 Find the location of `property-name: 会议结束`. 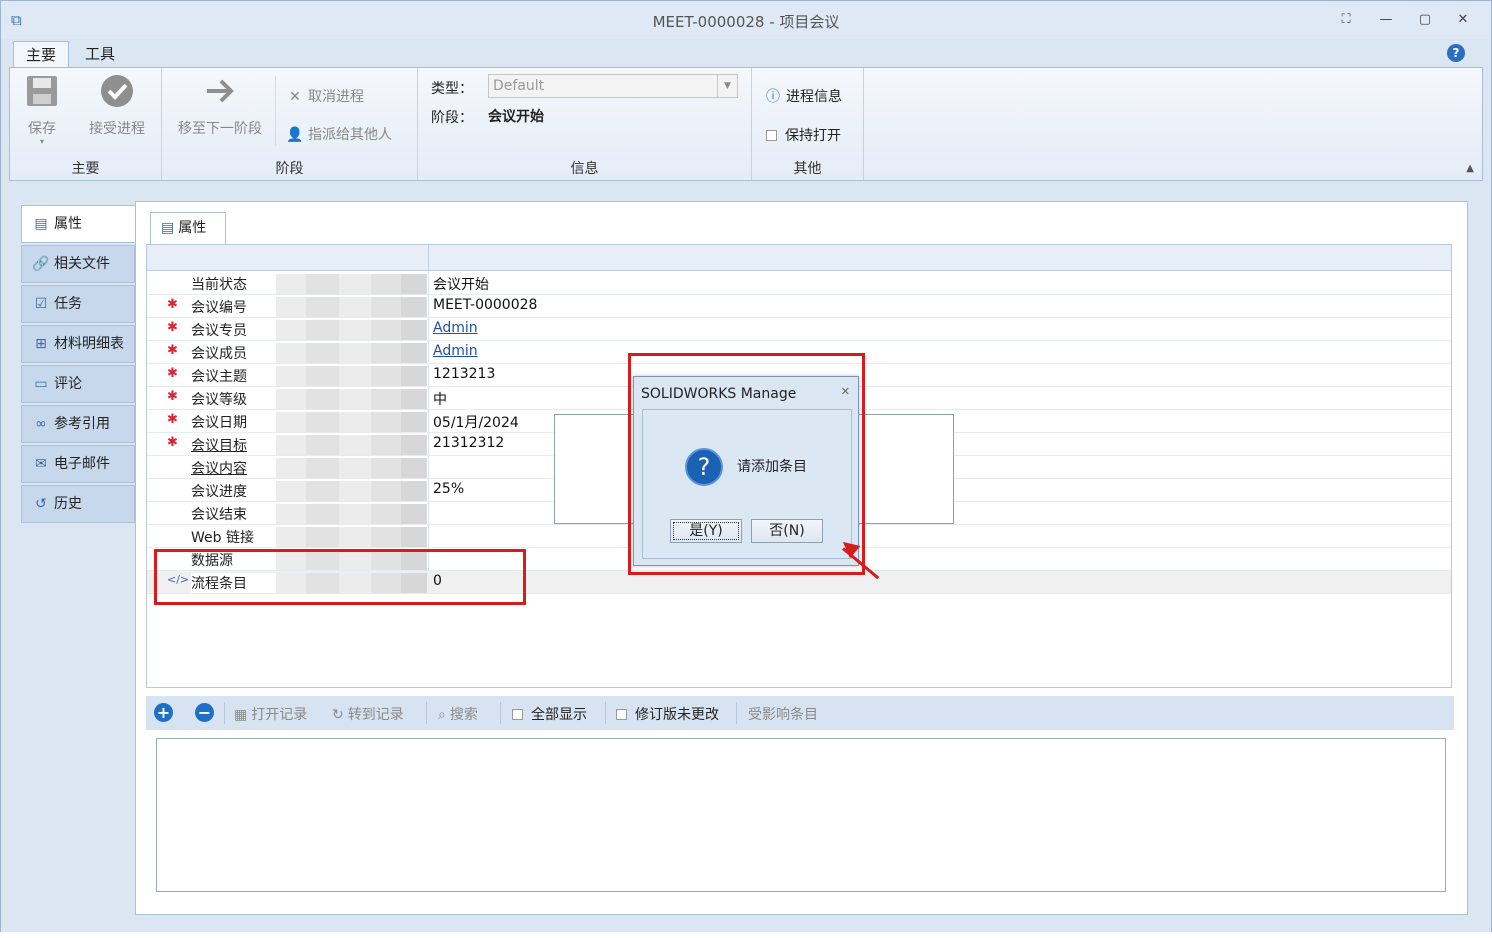

property-name: 会议结束 is located at coordinates (309, 514).